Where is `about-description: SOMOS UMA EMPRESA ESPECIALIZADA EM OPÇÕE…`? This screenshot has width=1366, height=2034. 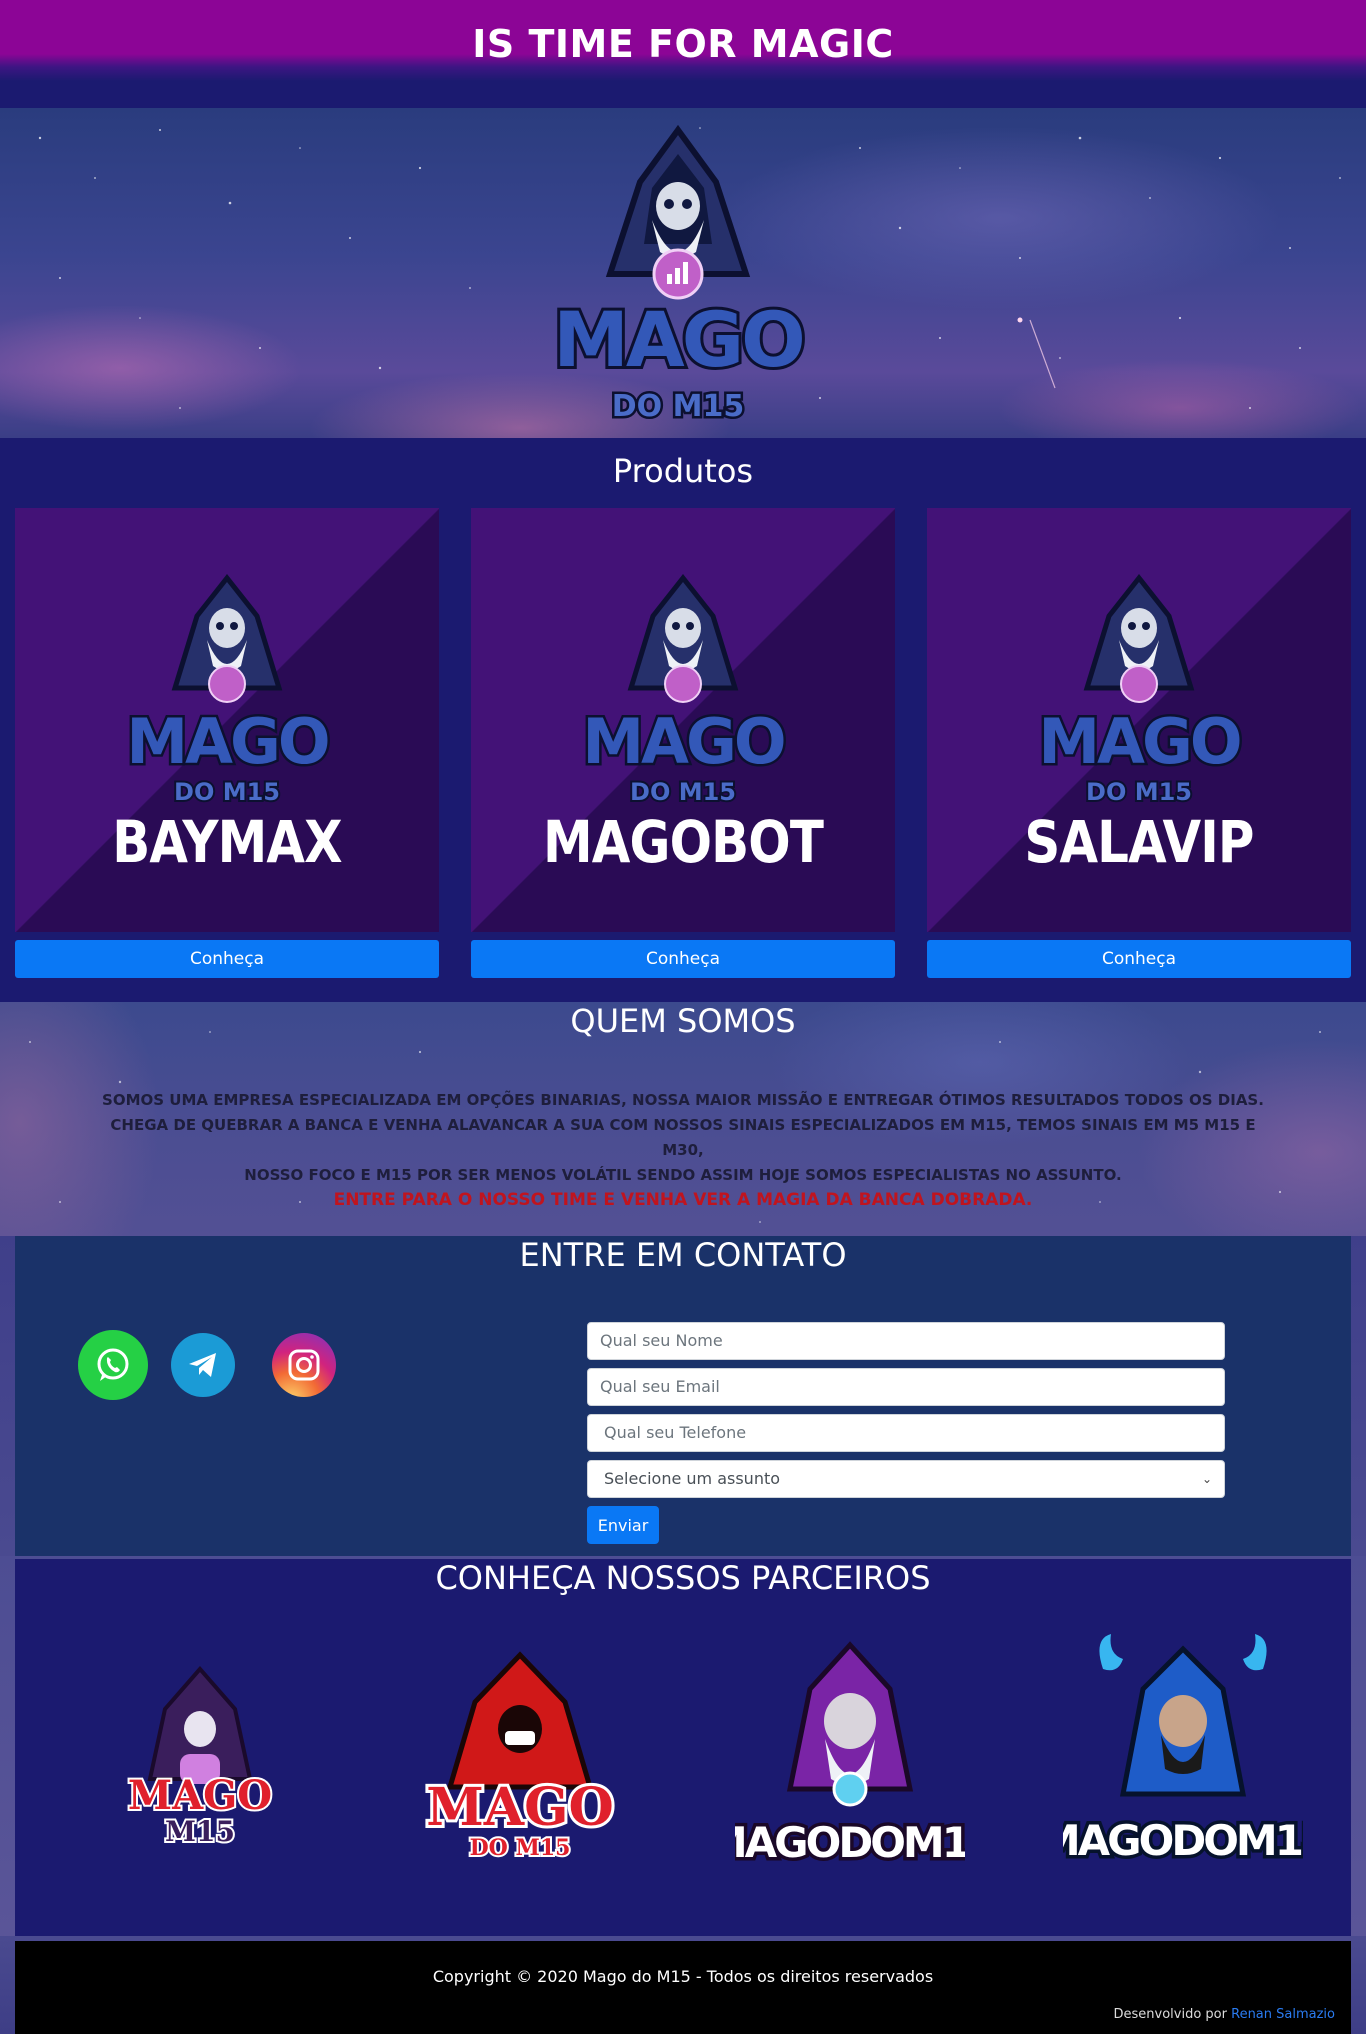
about-description: SOMOS UMA EMPRESA ESPECIALIZADA EM OPÇÕE… is located at coordinates (683, 1150).